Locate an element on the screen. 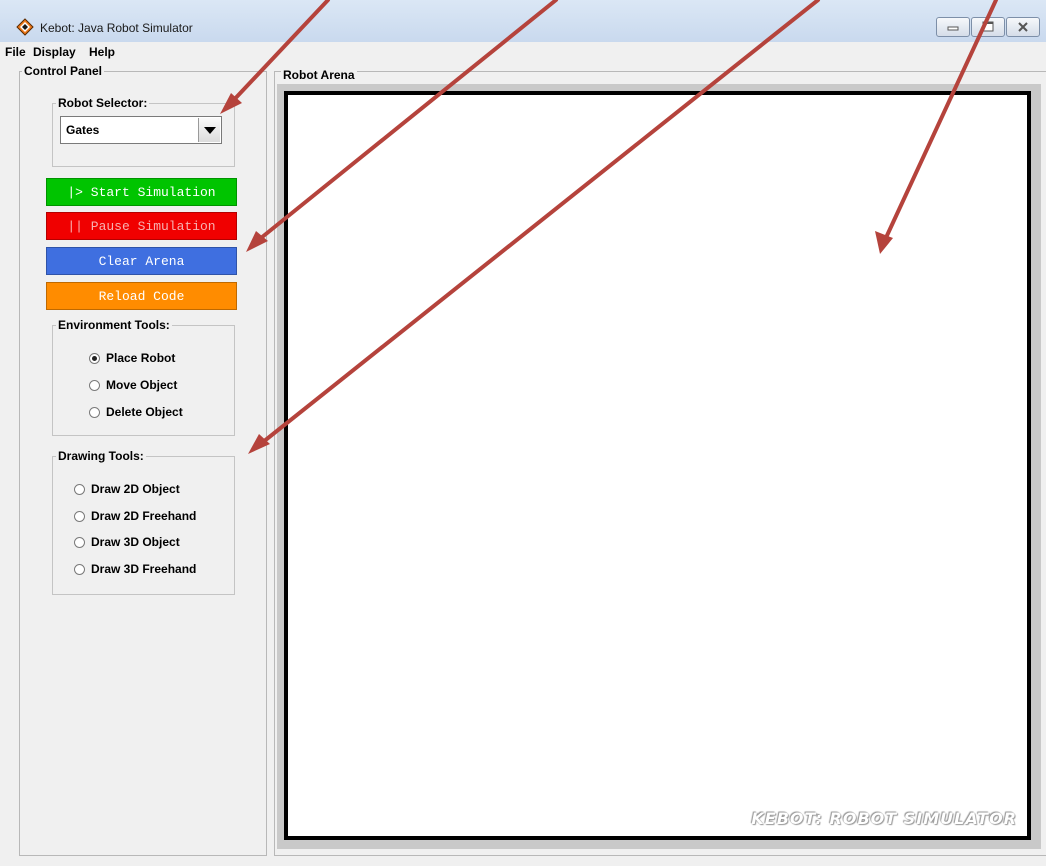  radio-draw-2d-object: Draw 2D Object is located at coordinates (127, 489).